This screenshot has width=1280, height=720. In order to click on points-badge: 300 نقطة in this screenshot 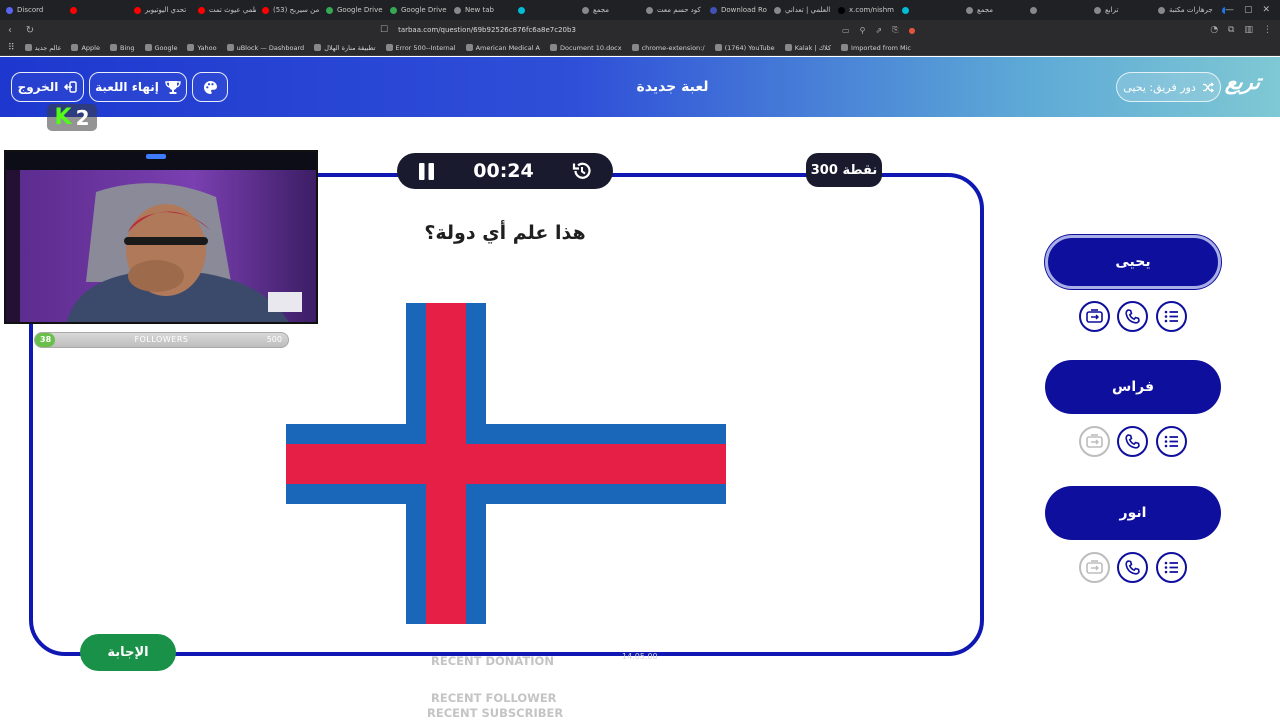, I will do `click(844, 170)`.